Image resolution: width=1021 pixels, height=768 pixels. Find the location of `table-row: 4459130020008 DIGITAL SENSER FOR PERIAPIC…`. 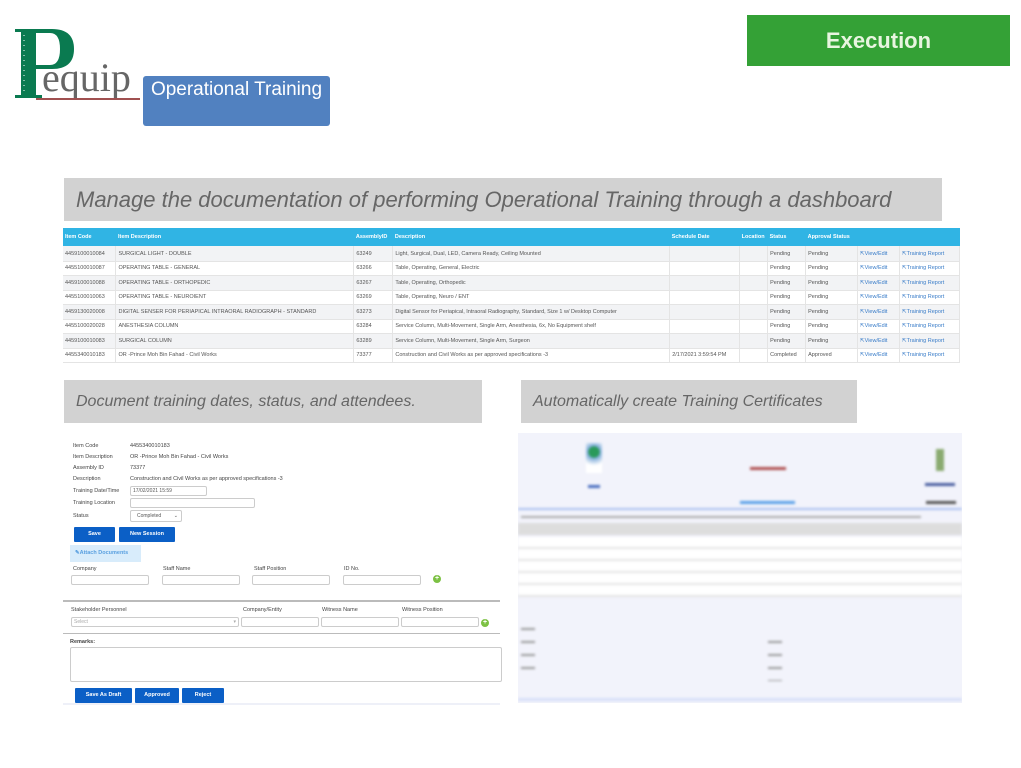

table-row: 4459130020008 DIGITAL SENSER FOR PERIAPIC… is located at coordinates (512, 312).